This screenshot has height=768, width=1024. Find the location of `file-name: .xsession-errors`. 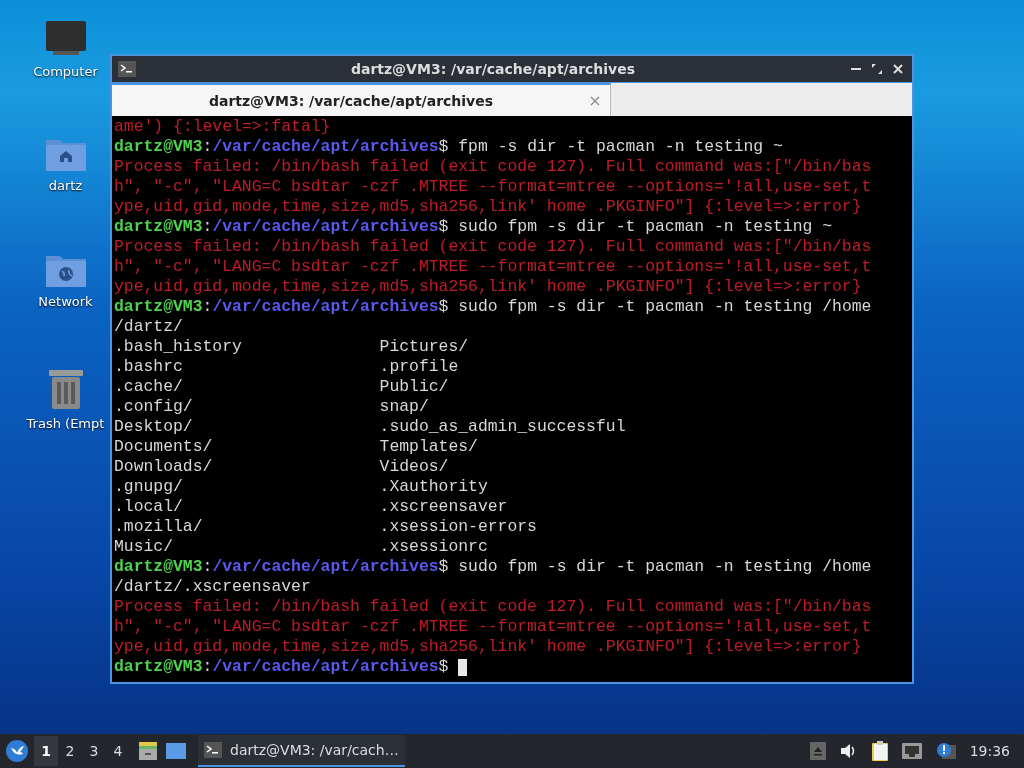

file-name: .xsession-errors is located at coordinates (458, 527).